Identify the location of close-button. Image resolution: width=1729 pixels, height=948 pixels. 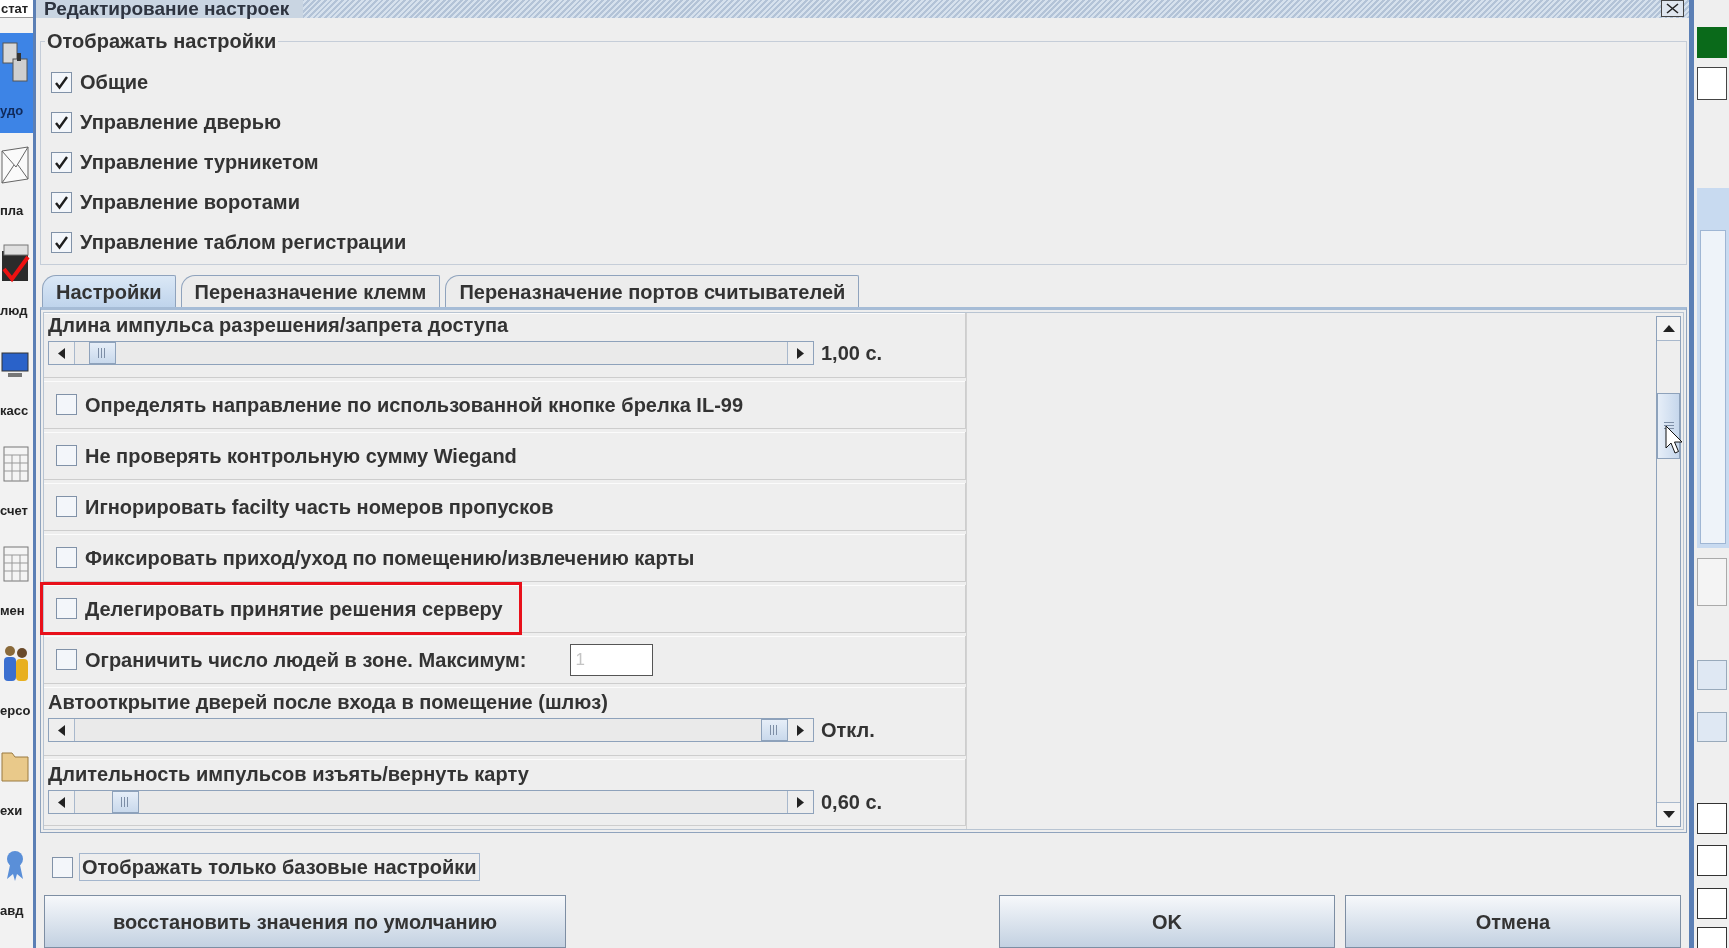
(1672, 8).